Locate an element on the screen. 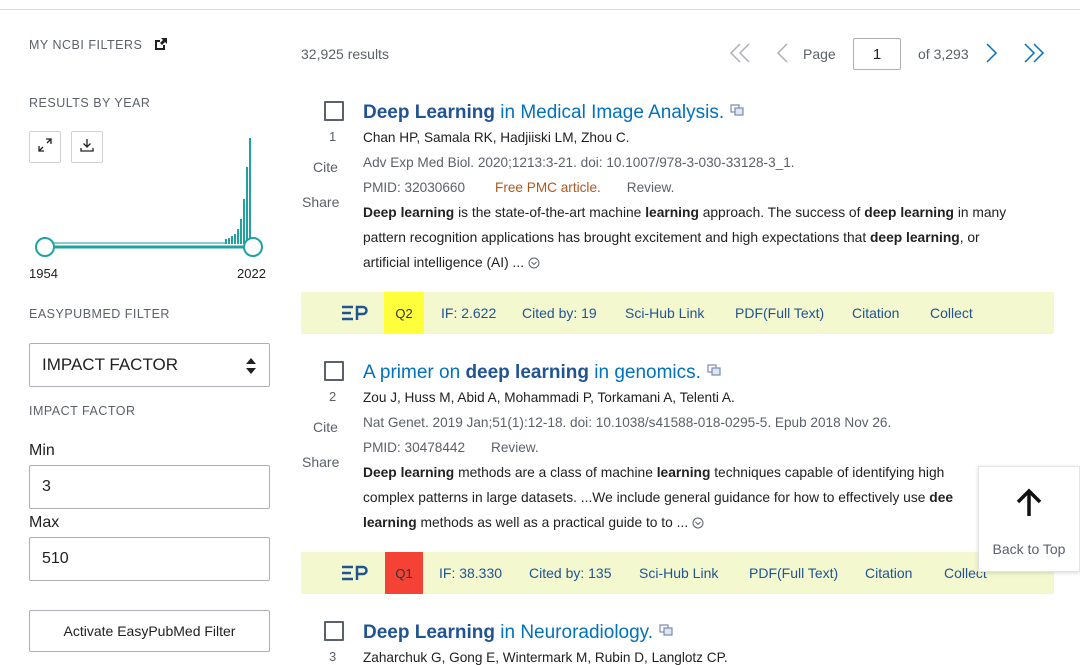  year-start-label: 1954 is located at coordinates (43, 273).